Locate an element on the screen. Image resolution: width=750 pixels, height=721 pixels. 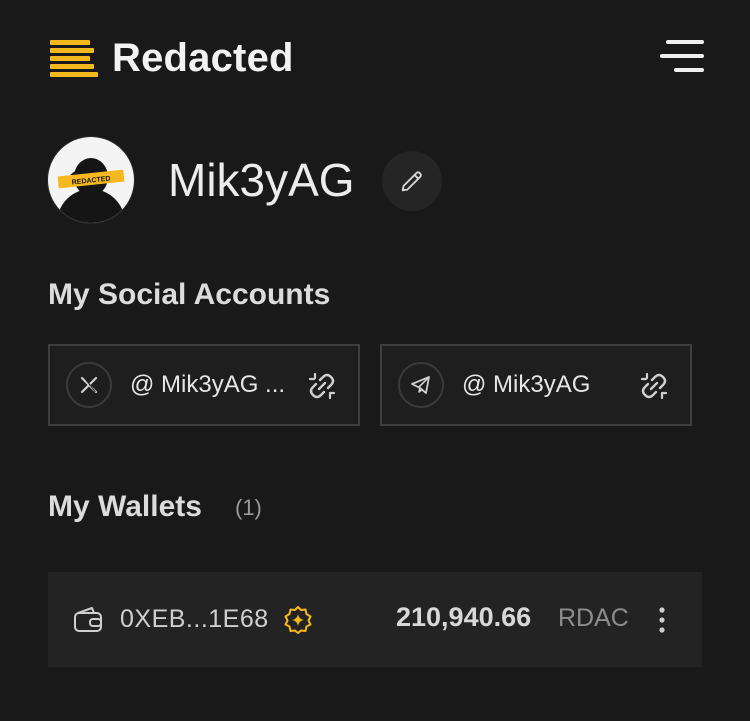
wallet-row: 0XEB...1E68 210,940.66 RDAC is located at coordinates (375, 619).